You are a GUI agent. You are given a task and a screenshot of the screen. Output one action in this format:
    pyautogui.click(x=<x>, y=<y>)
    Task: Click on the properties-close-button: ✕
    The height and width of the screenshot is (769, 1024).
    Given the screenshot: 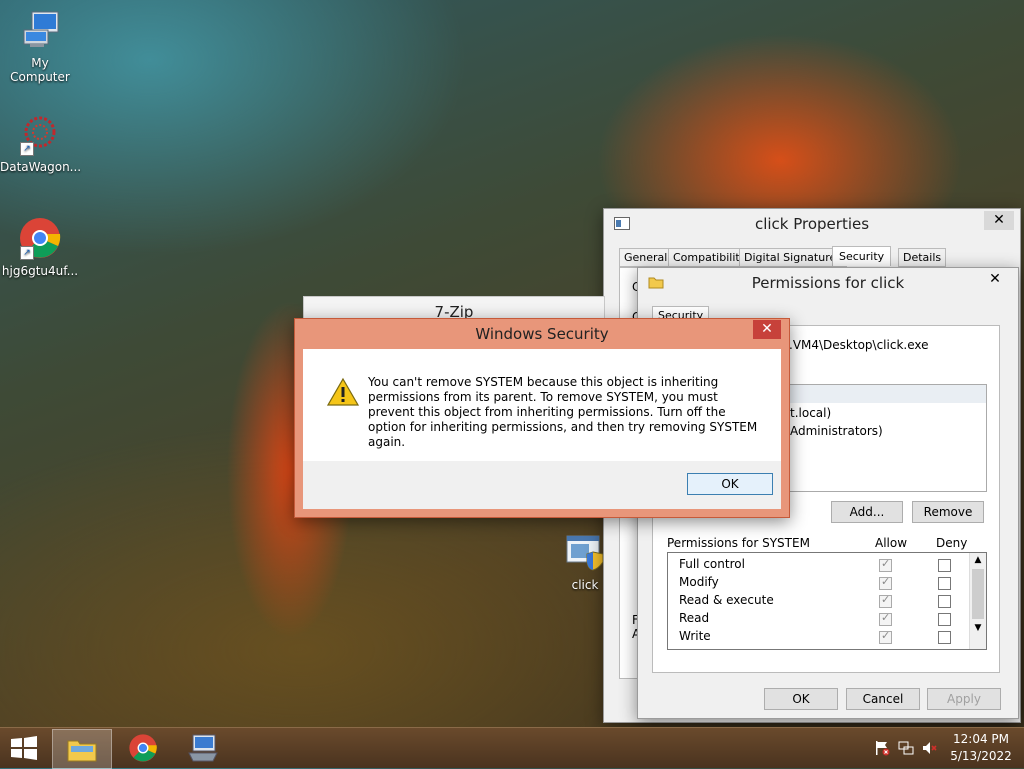 What is the action you would take?
    pyautogui.click(x=999, y=220)
    